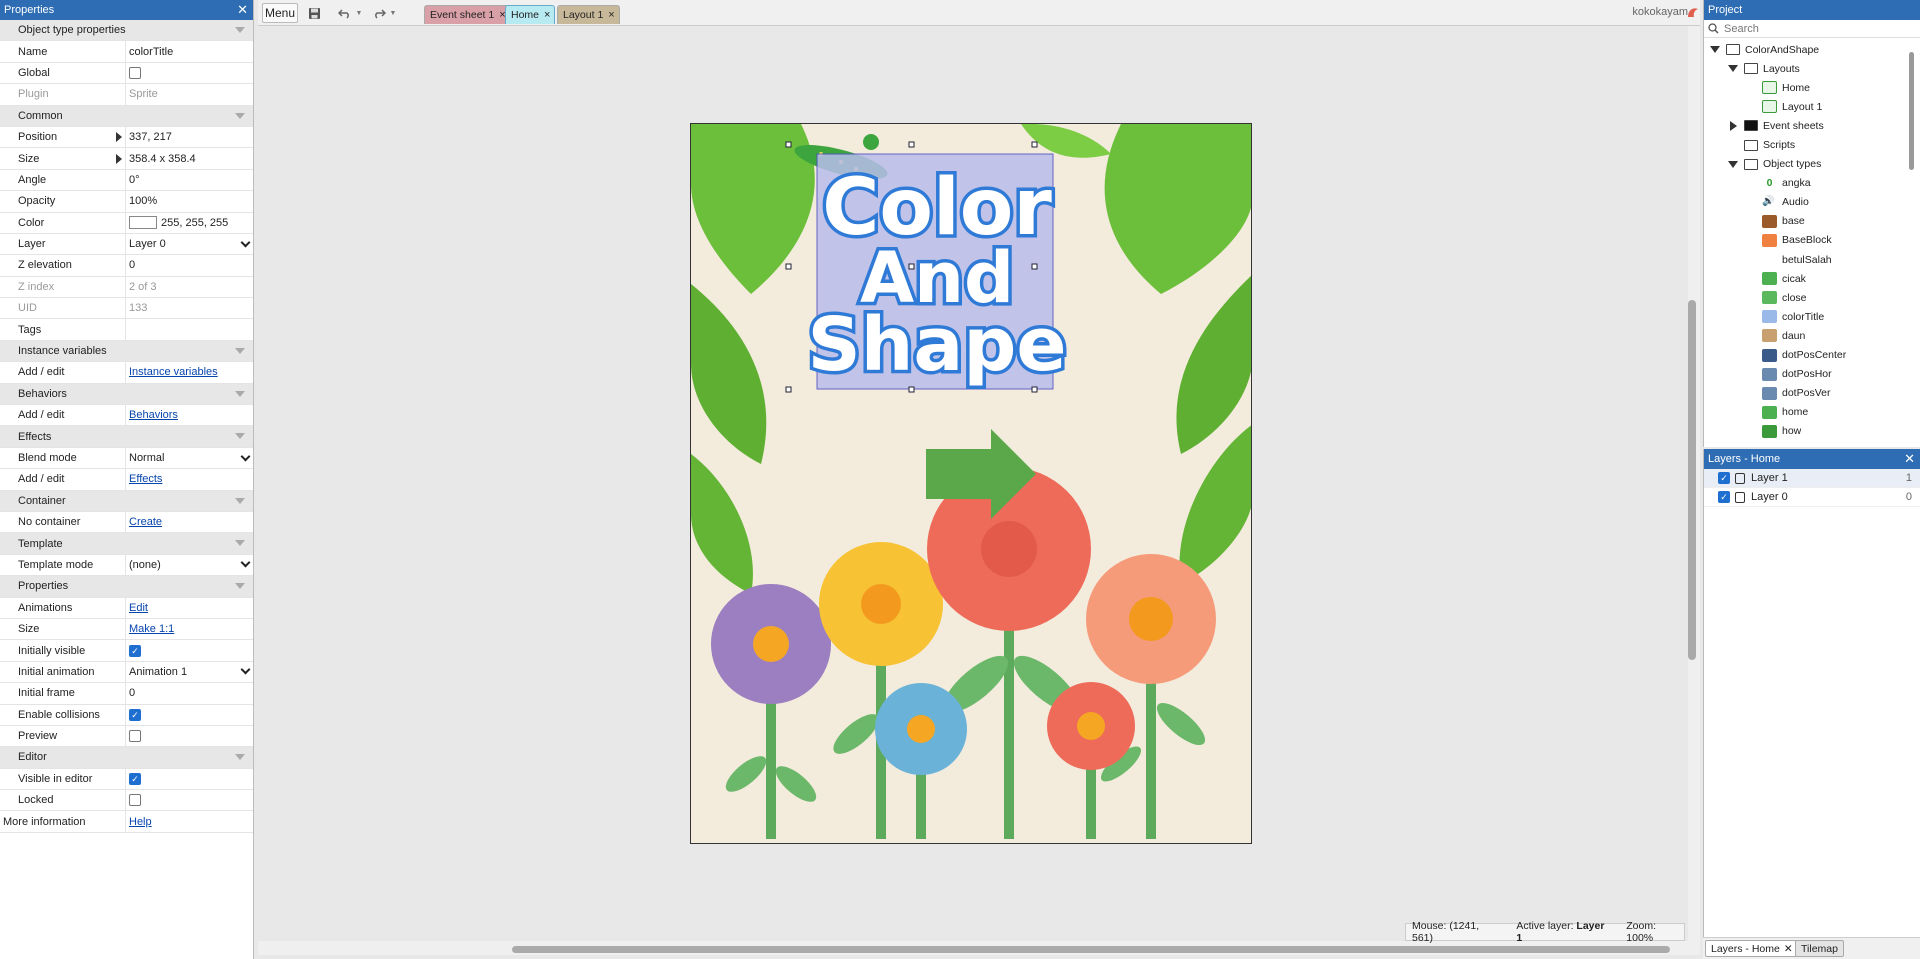 The height and width of the screenshot is (959, 1920). I want to click on link-make-1-1: Make 1:1, so click(151, 629).